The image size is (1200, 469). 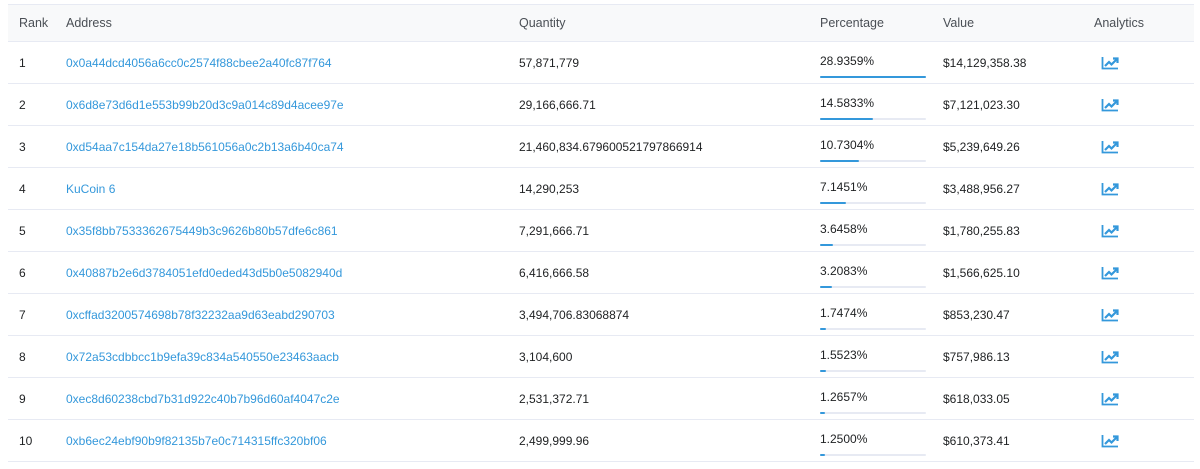 I want to click on percentage-cell: 10.7304%, so click(x=870, y=146).